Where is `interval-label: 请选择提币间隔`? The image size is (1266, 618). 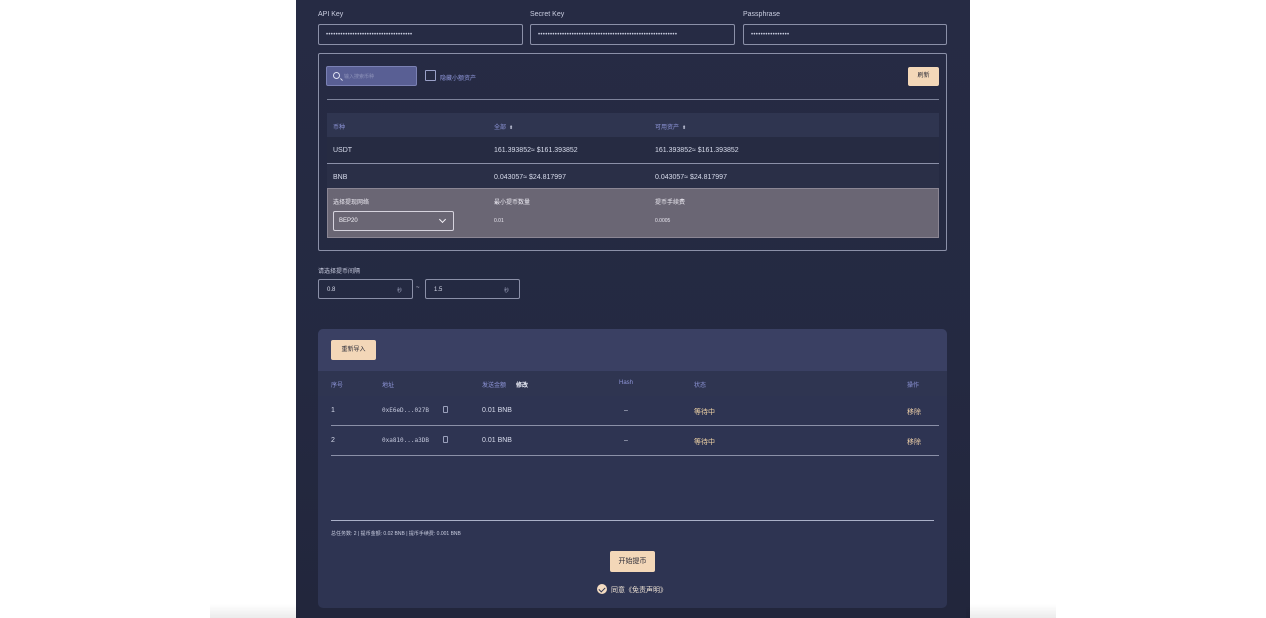 interval-label: 请选择提币间隔 is located at coordinates (339, 272).